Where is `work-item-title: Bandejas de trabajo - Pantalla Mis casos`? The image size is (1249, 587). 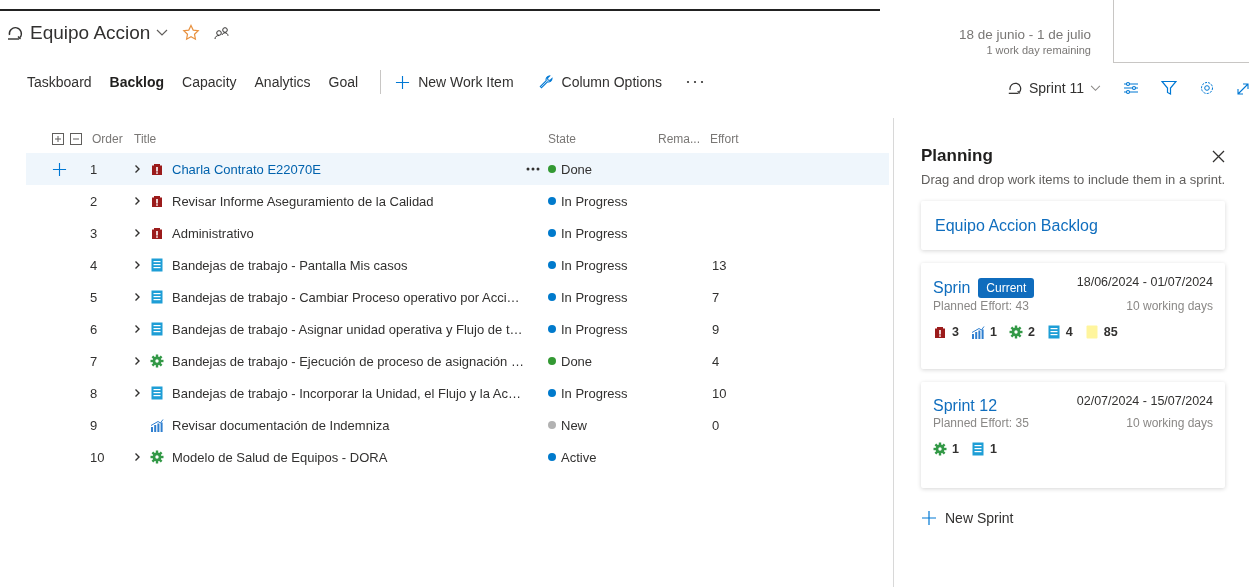
work-item-title: Bandejas de trabajo - Pantalla Mis casos is located at coordinates (290, 265).